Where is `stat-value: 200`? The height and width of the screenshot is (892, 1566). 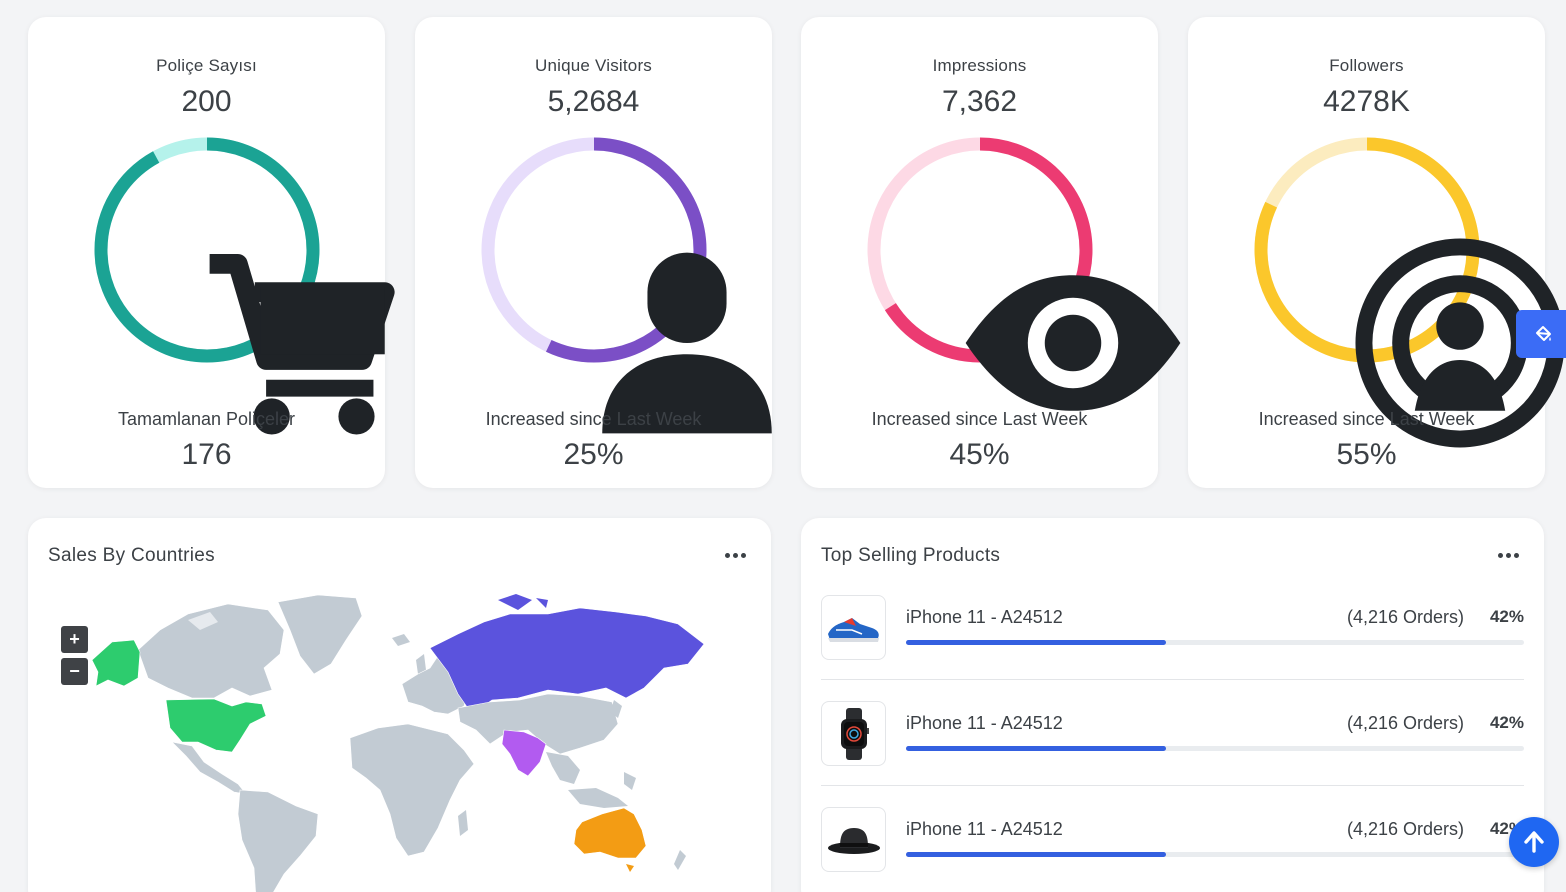
stat-value: 200 is located at coordinates (206, 101).